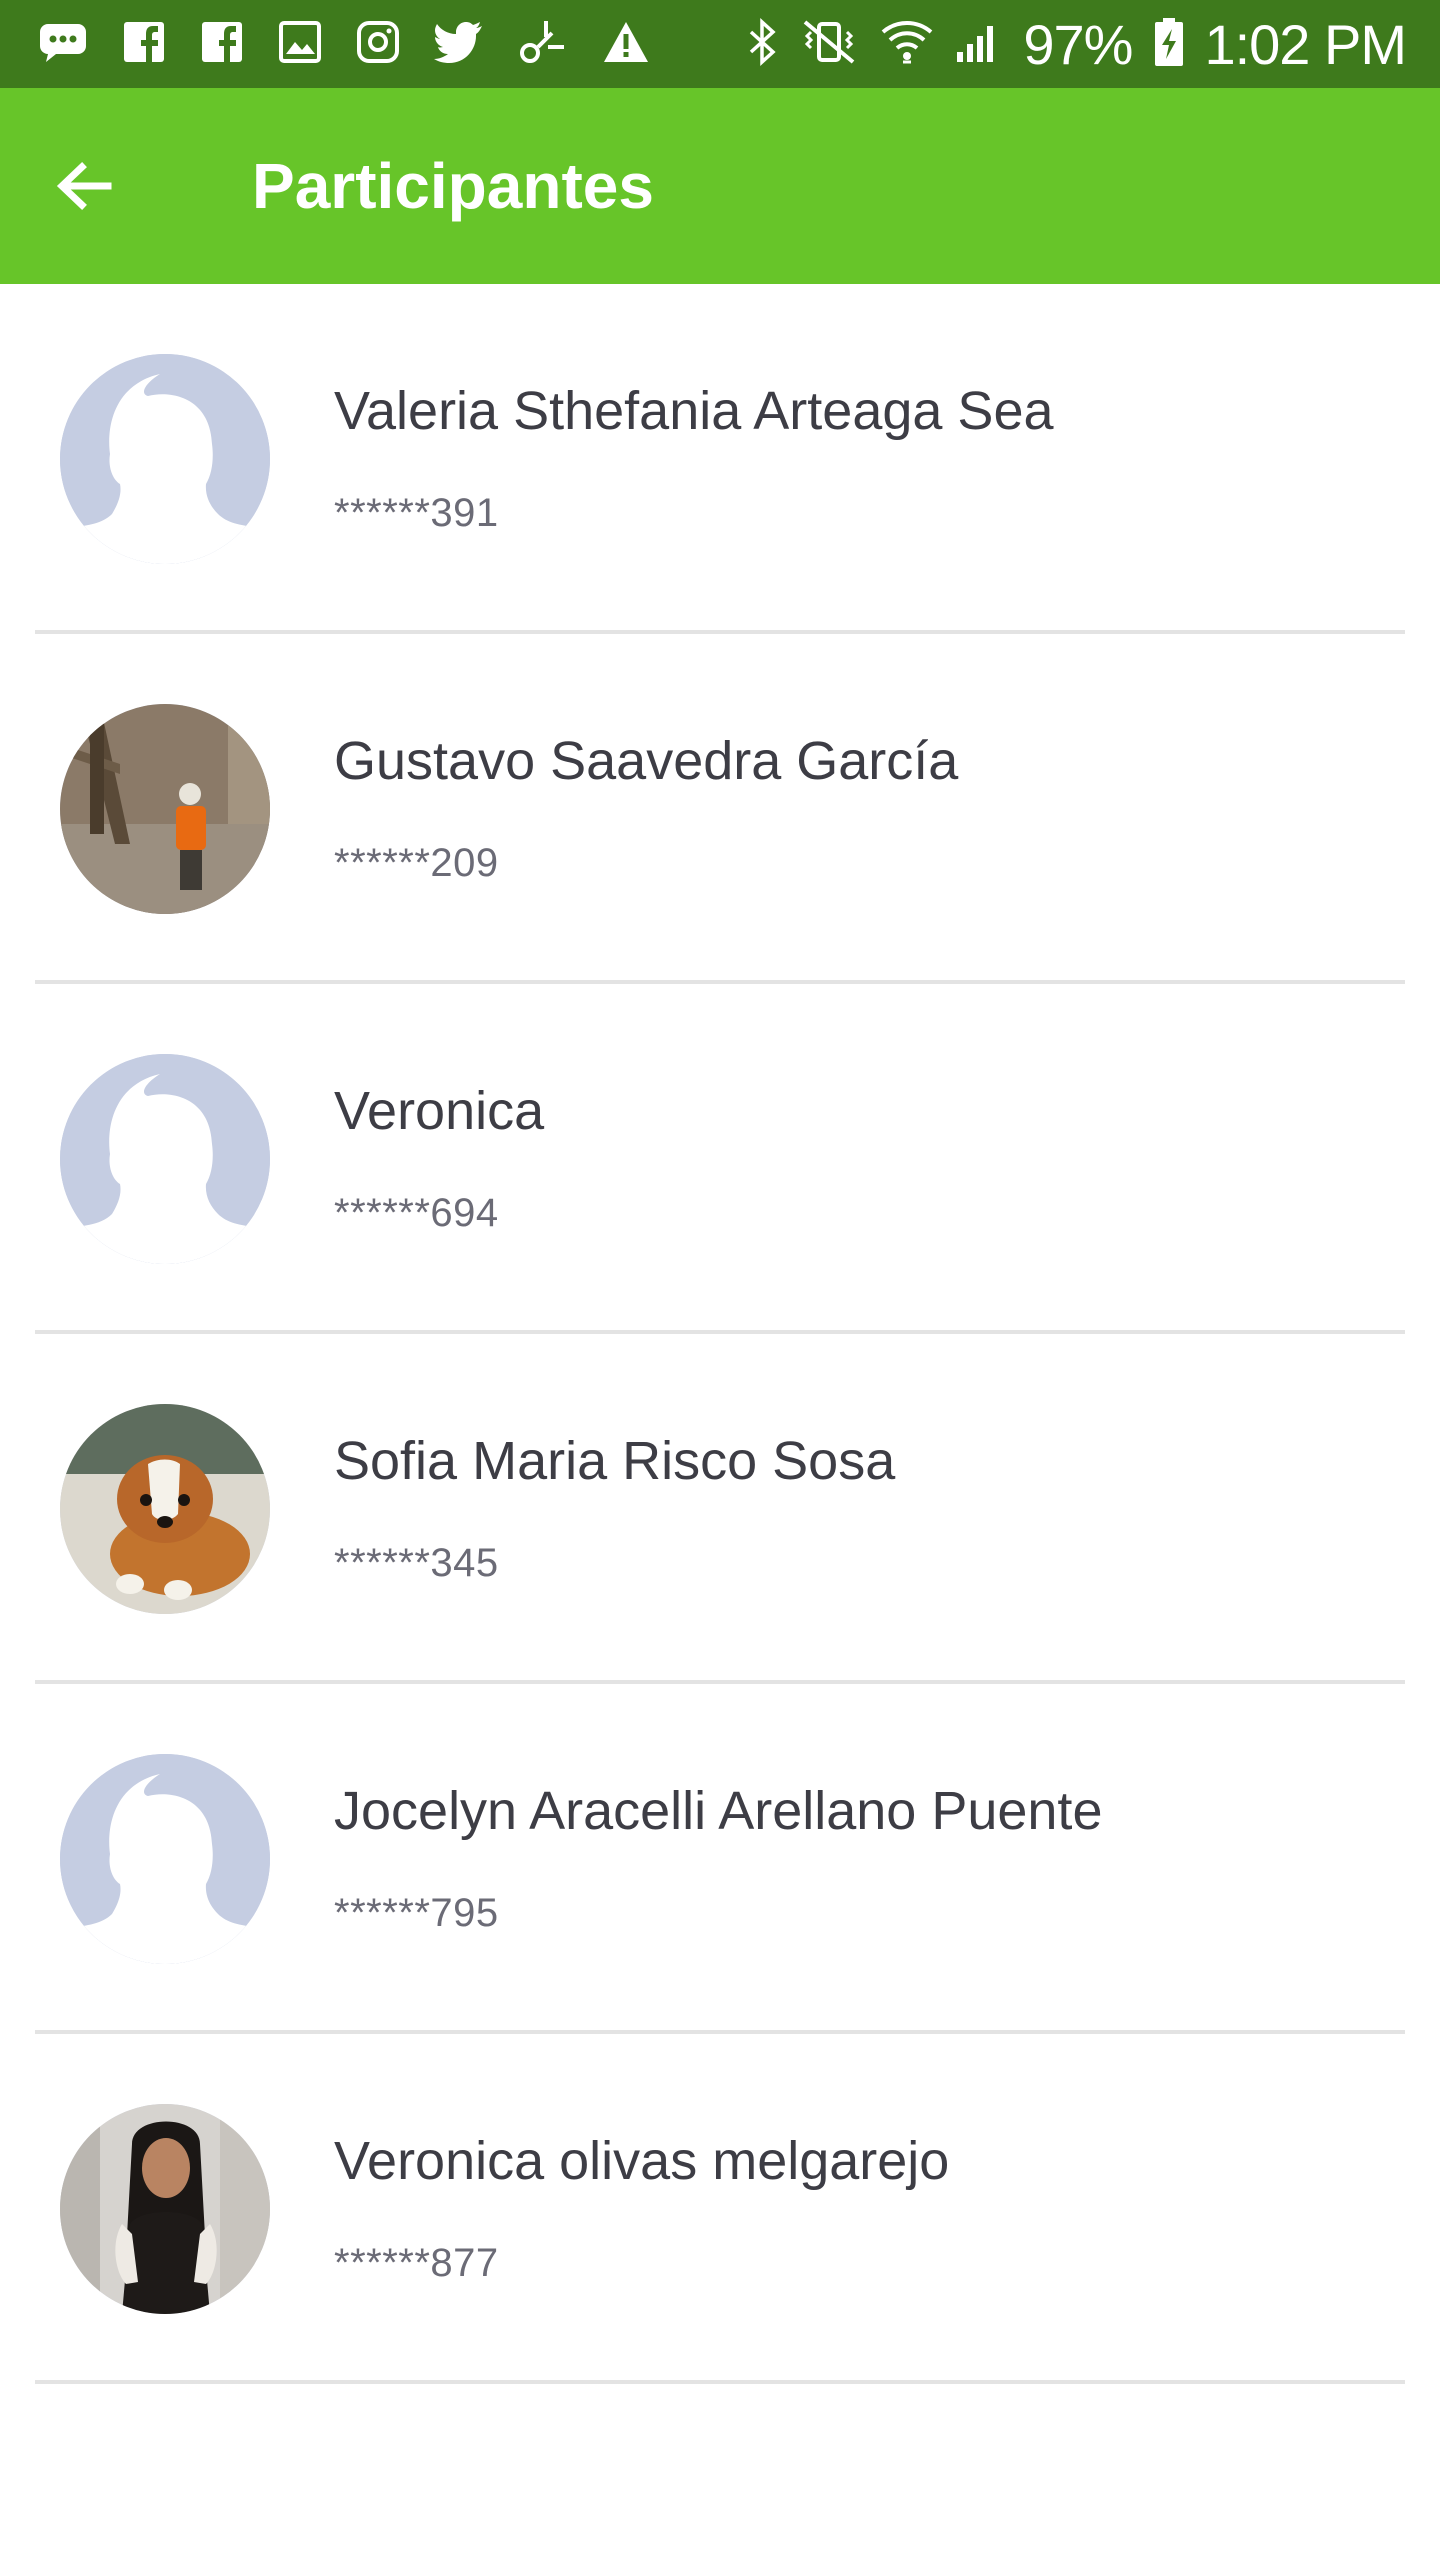 This screenshot has width=1440, height=2560. Describe the element at coordinates (720, 44) in the screenshot. I see `status-bar: 97% 1:02 PM` at that location.